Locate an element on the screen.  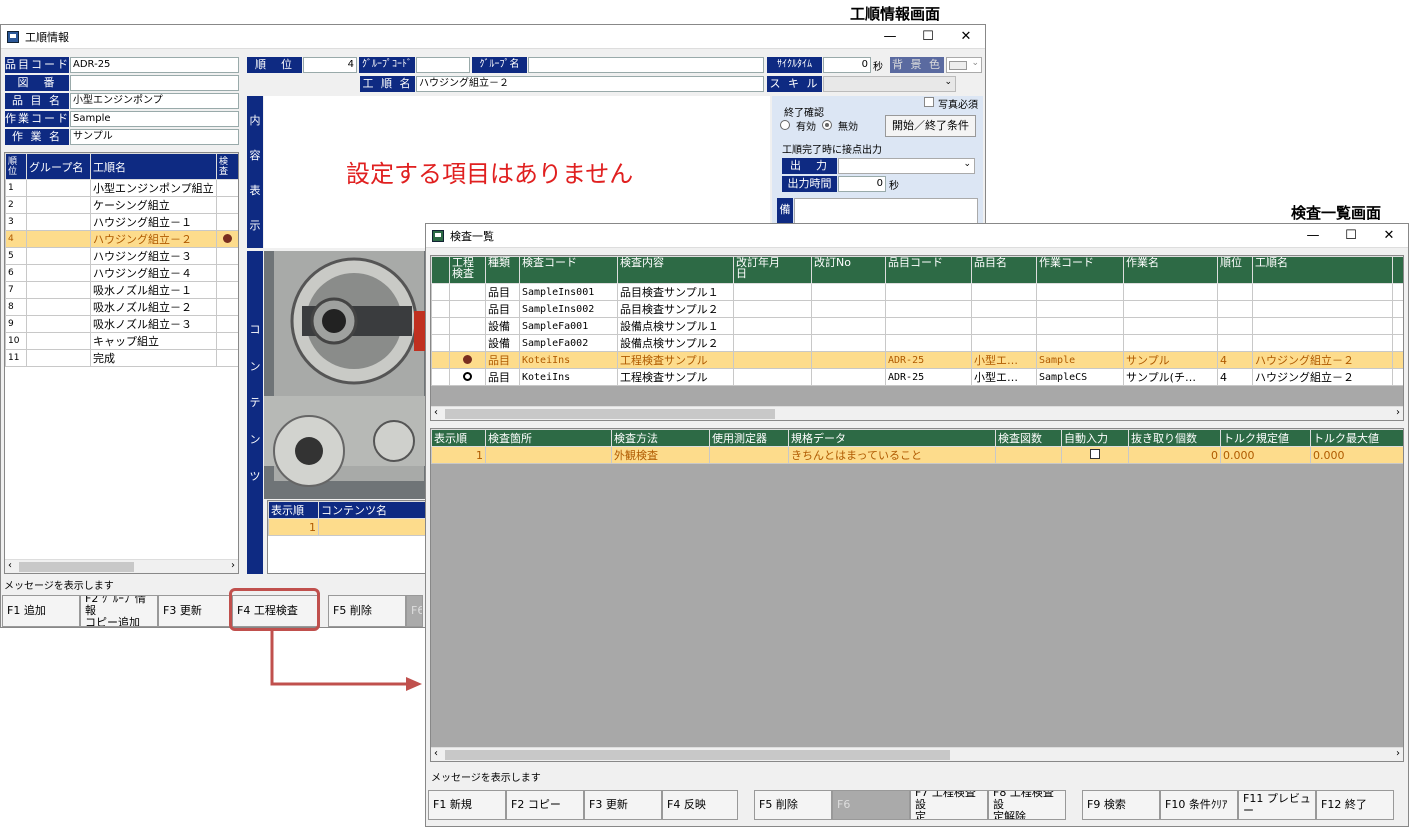
table-row: 設備 SampleFa001 設備点検サンプル１ is located at coordinates (917, 326).